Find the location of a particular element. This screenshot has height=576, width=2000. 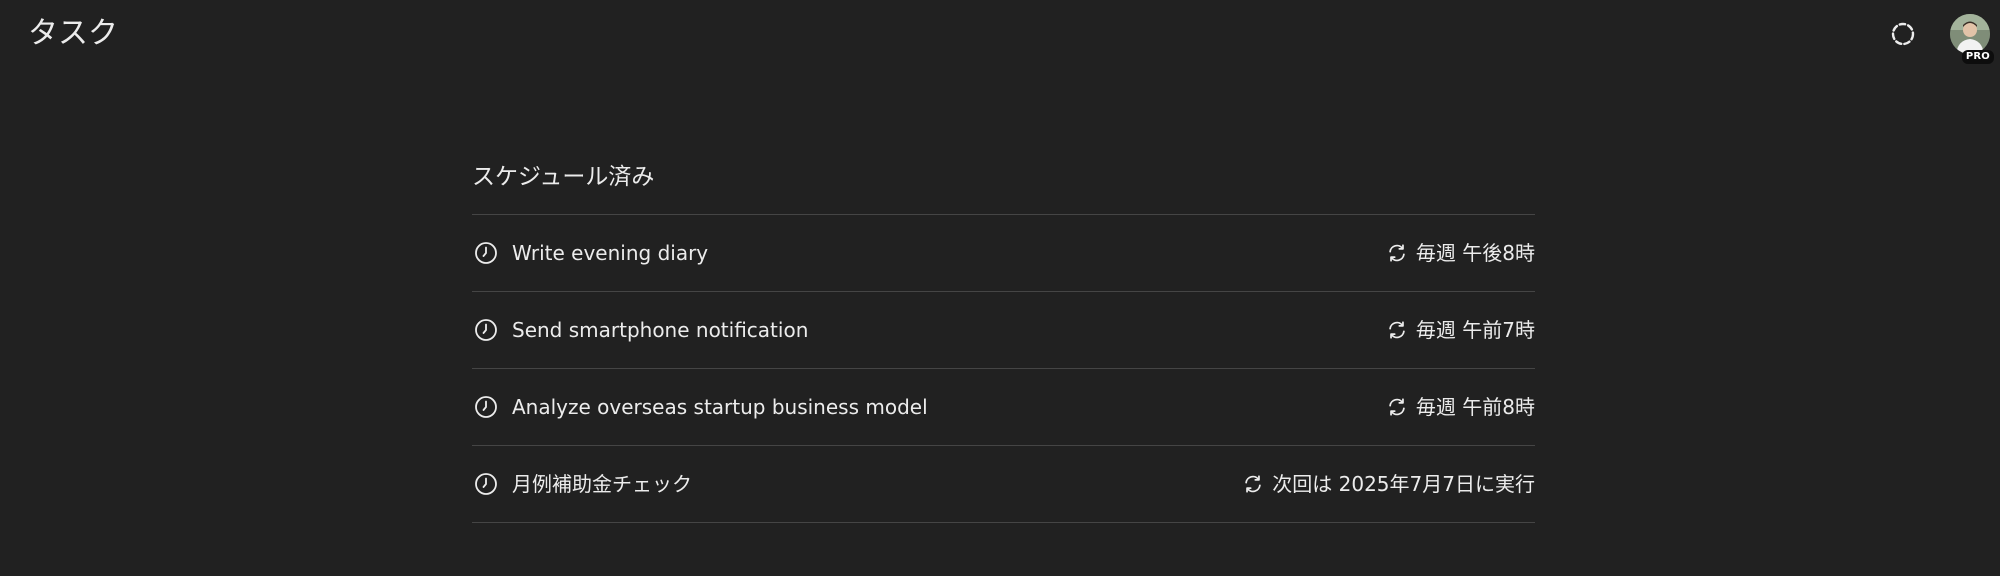

task-name: 月例補助金チェック is located at coordinates (602, 484).